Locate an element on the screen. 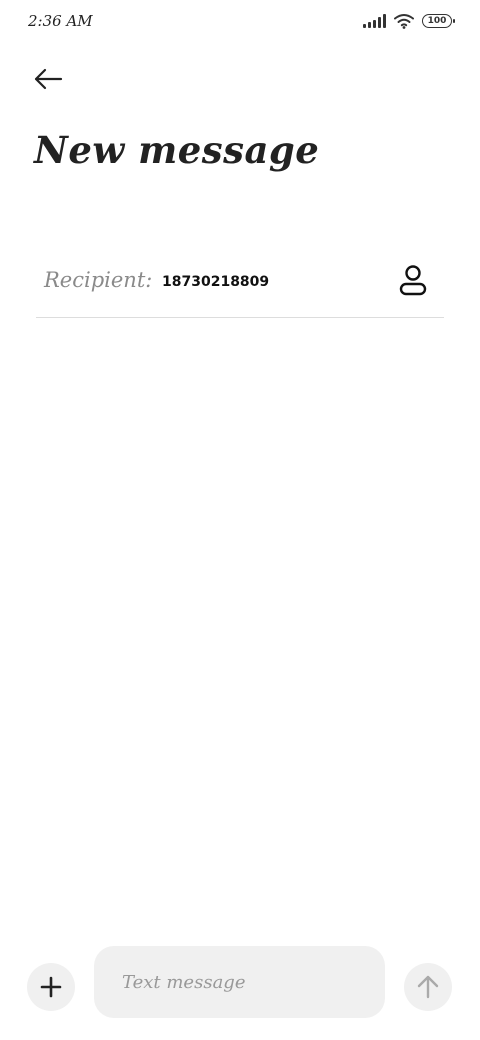  message-input is located at coordinates (239, 982).